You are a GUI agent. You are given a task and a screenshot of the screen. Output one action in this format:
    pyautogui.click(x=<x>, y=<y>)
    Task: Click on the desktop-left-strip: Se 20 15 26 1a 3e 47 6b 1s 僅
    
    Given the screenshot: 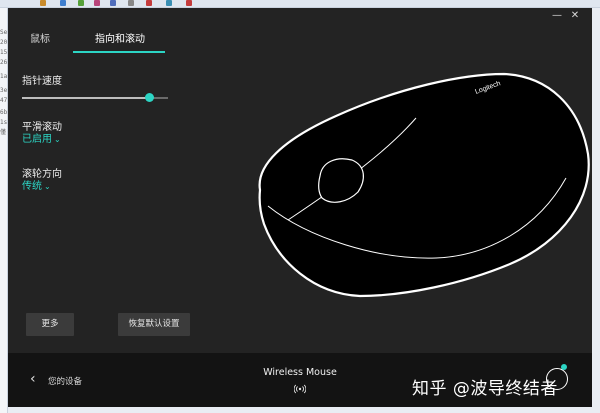 What is the action you would take?
    pyautogui.click(x=4, y=210)
    